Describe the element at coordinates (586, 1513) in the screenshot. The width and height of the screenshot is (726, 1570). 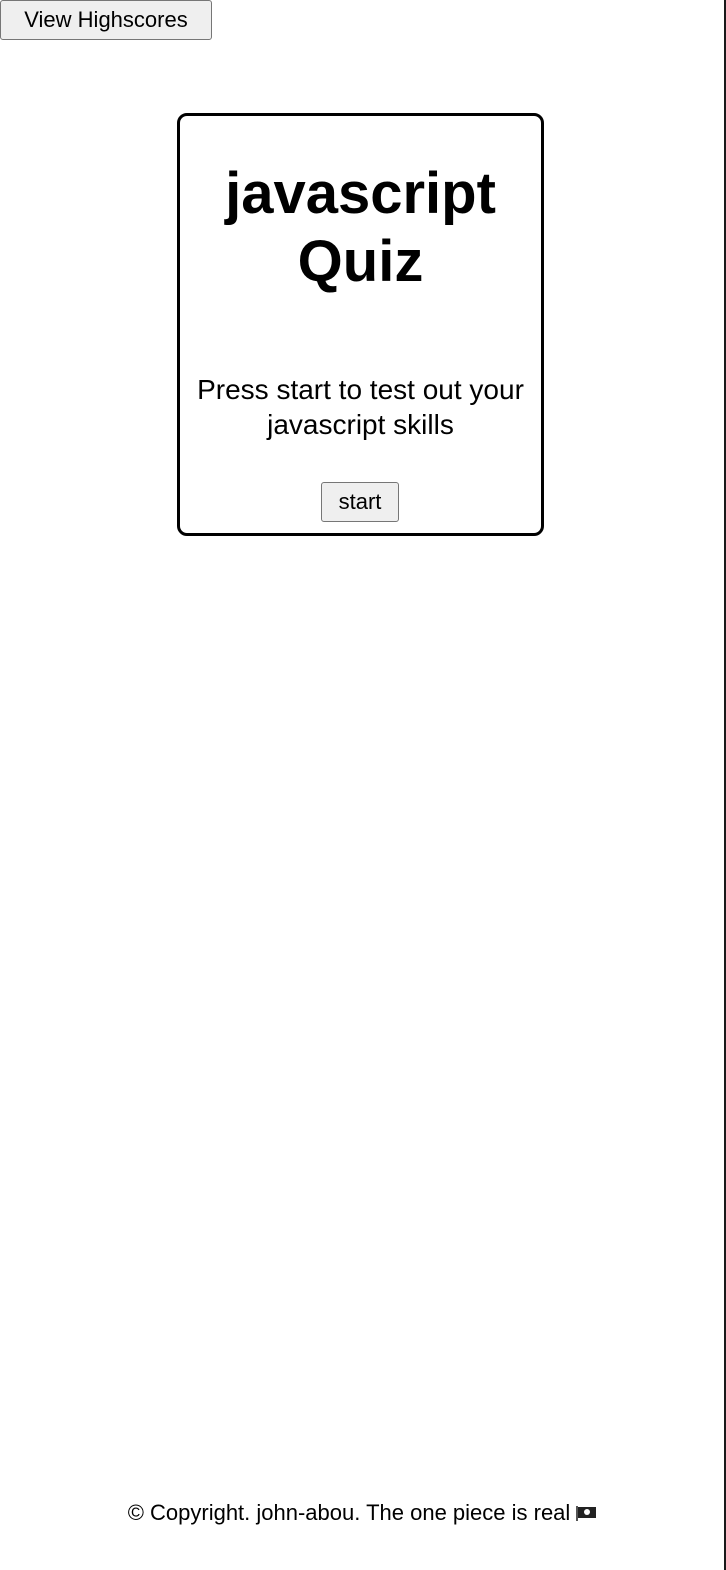
I see `pirate-flag-icon` at that location.